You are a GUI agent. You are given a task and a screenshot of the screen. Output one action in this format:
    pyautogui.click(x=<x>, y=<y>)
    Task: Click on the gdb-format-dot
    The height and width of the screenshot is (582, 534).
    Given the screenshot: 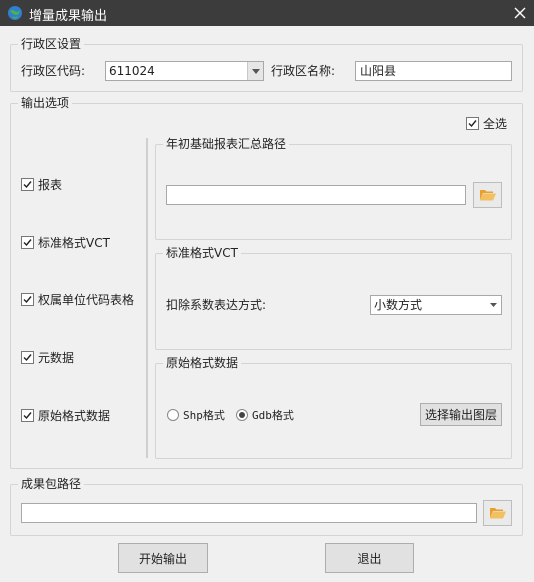 What is the action you would take?
    pyautogui.click(x=242, y=415)
    